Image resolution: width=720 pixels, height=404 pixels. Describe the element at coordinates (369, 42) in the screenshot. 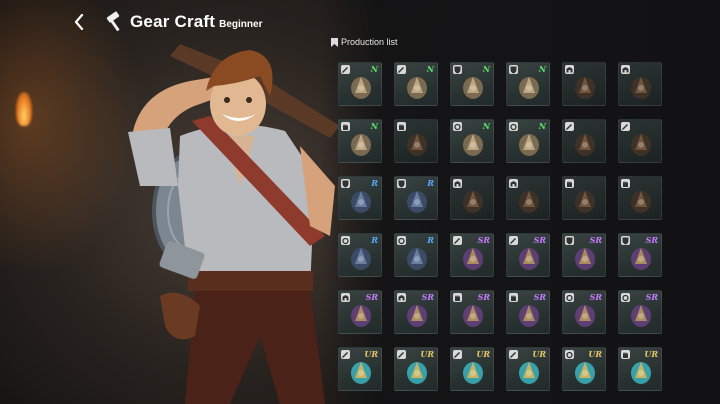

I see `production-list-label: Production list` at that location.